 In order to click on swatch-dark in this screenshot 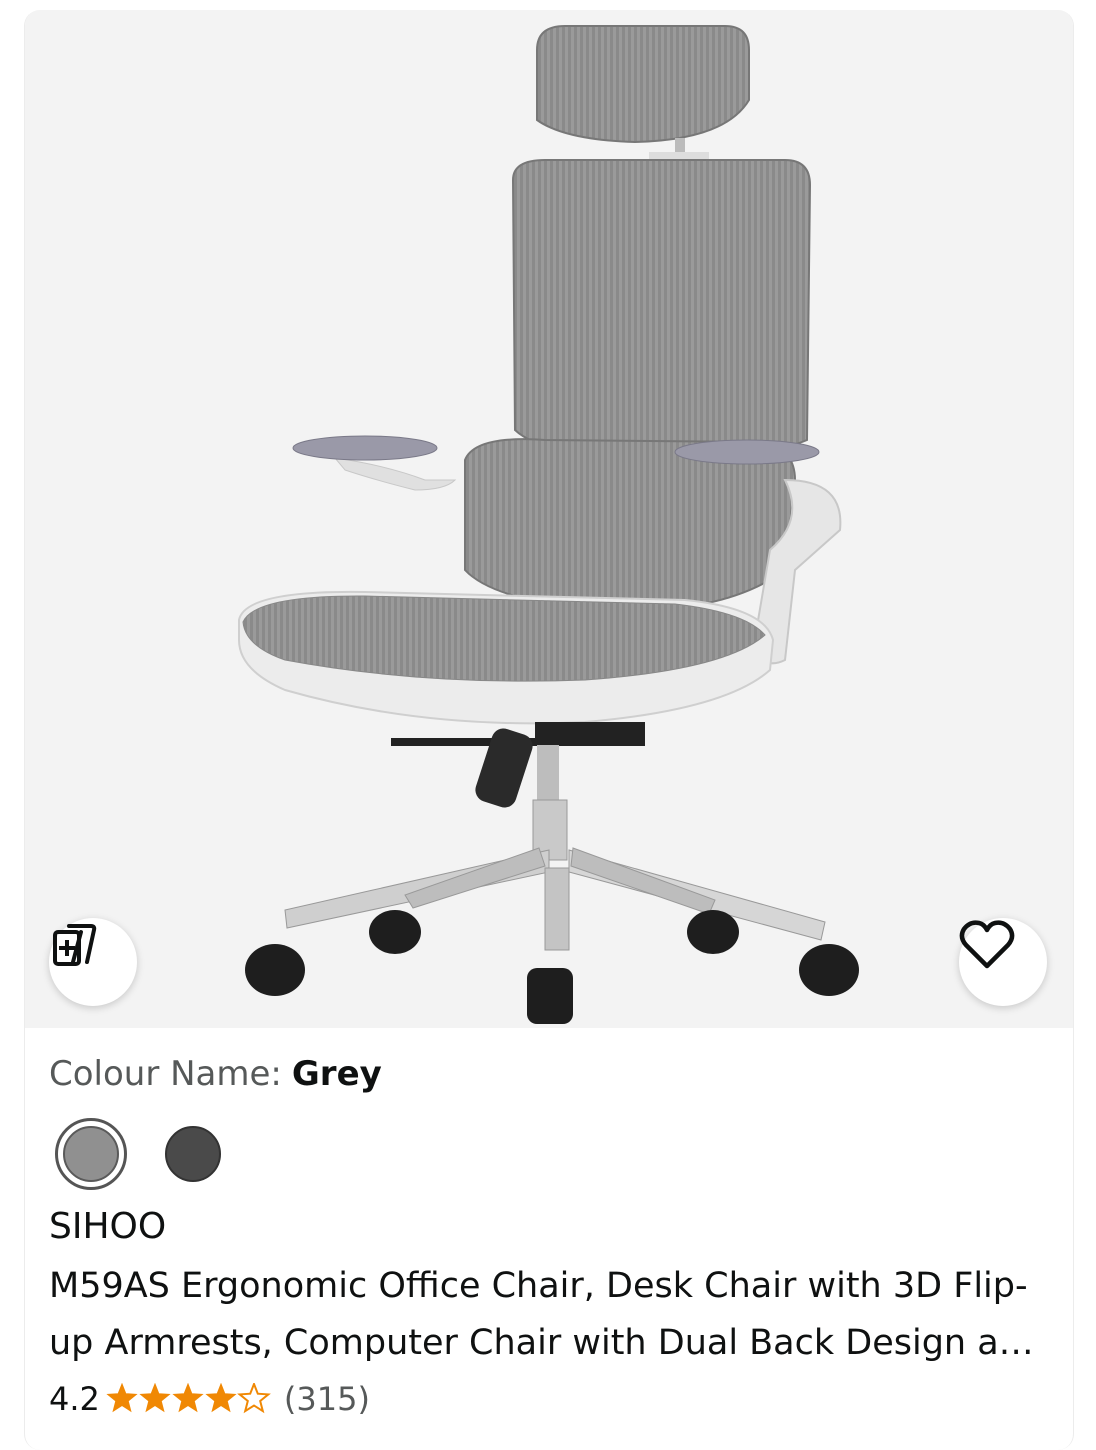, I will do `click(193, 1154)`.